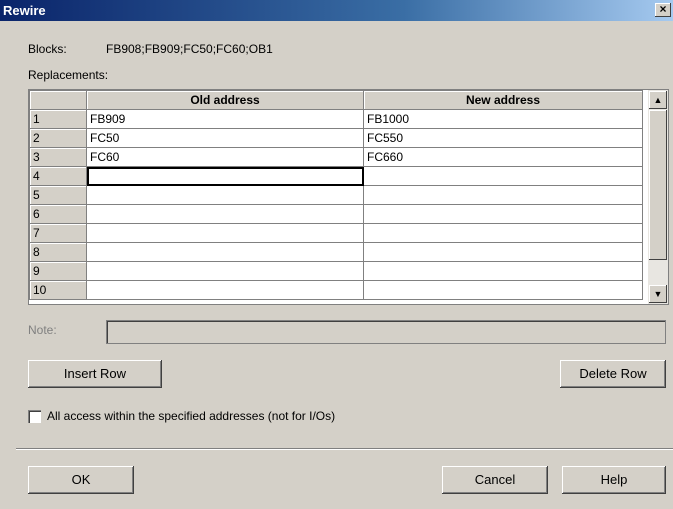 This screenshot has height=509, width=673. I want to click on table-row: 4, so click(336, 176).